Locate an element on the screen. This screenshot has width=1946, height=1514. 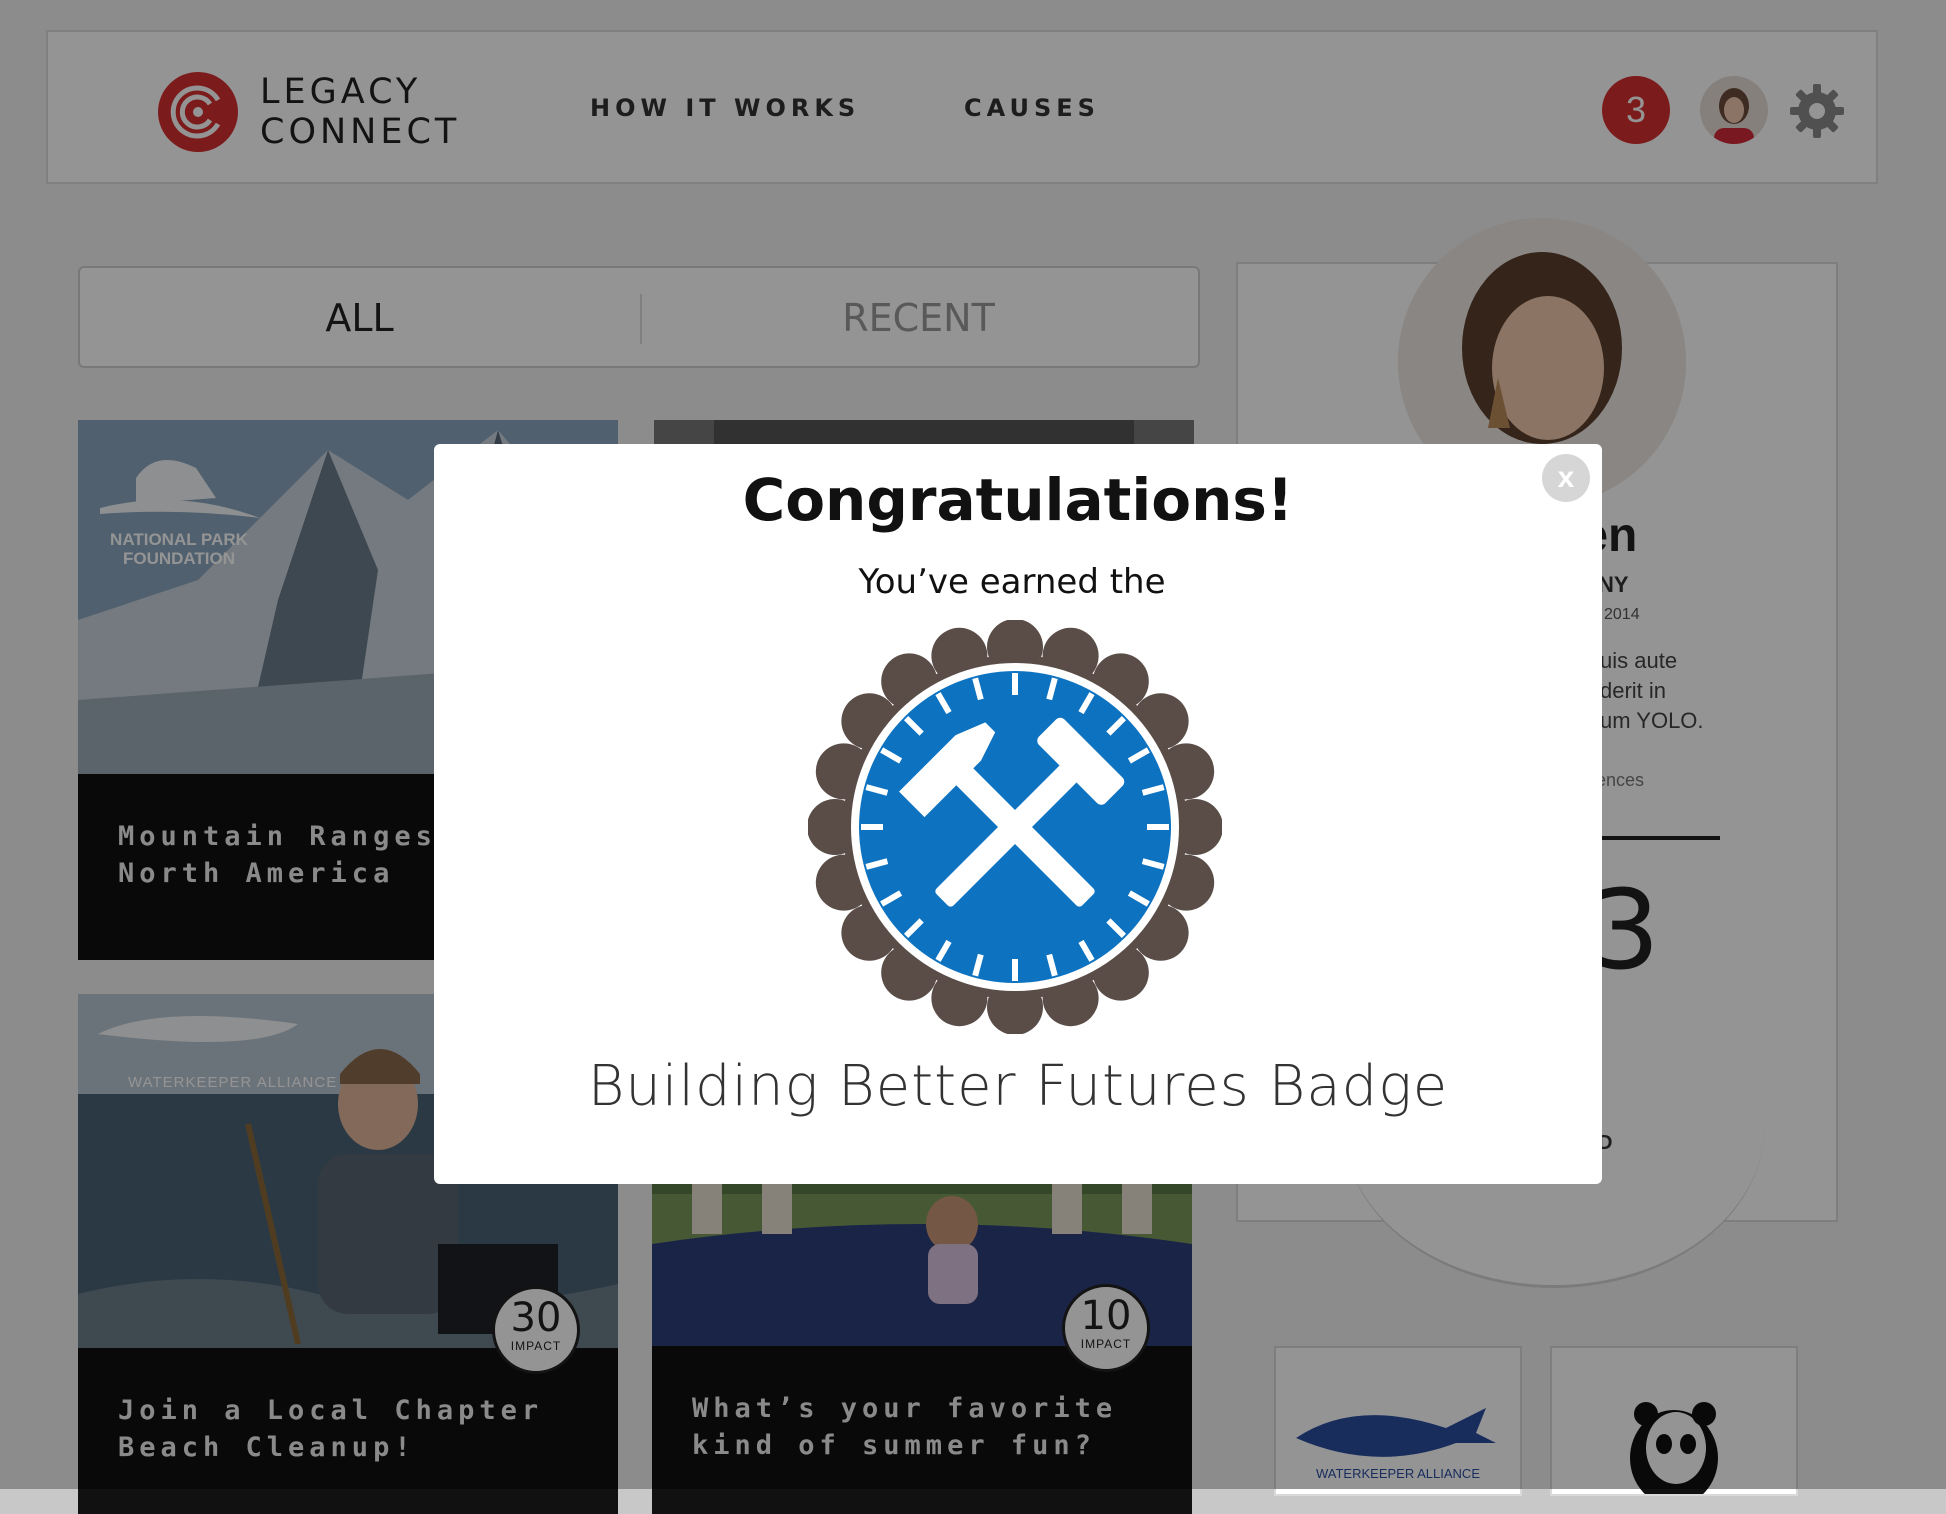
modal-subtitle: You’ve earned the is located at coordinates (1012, 582).